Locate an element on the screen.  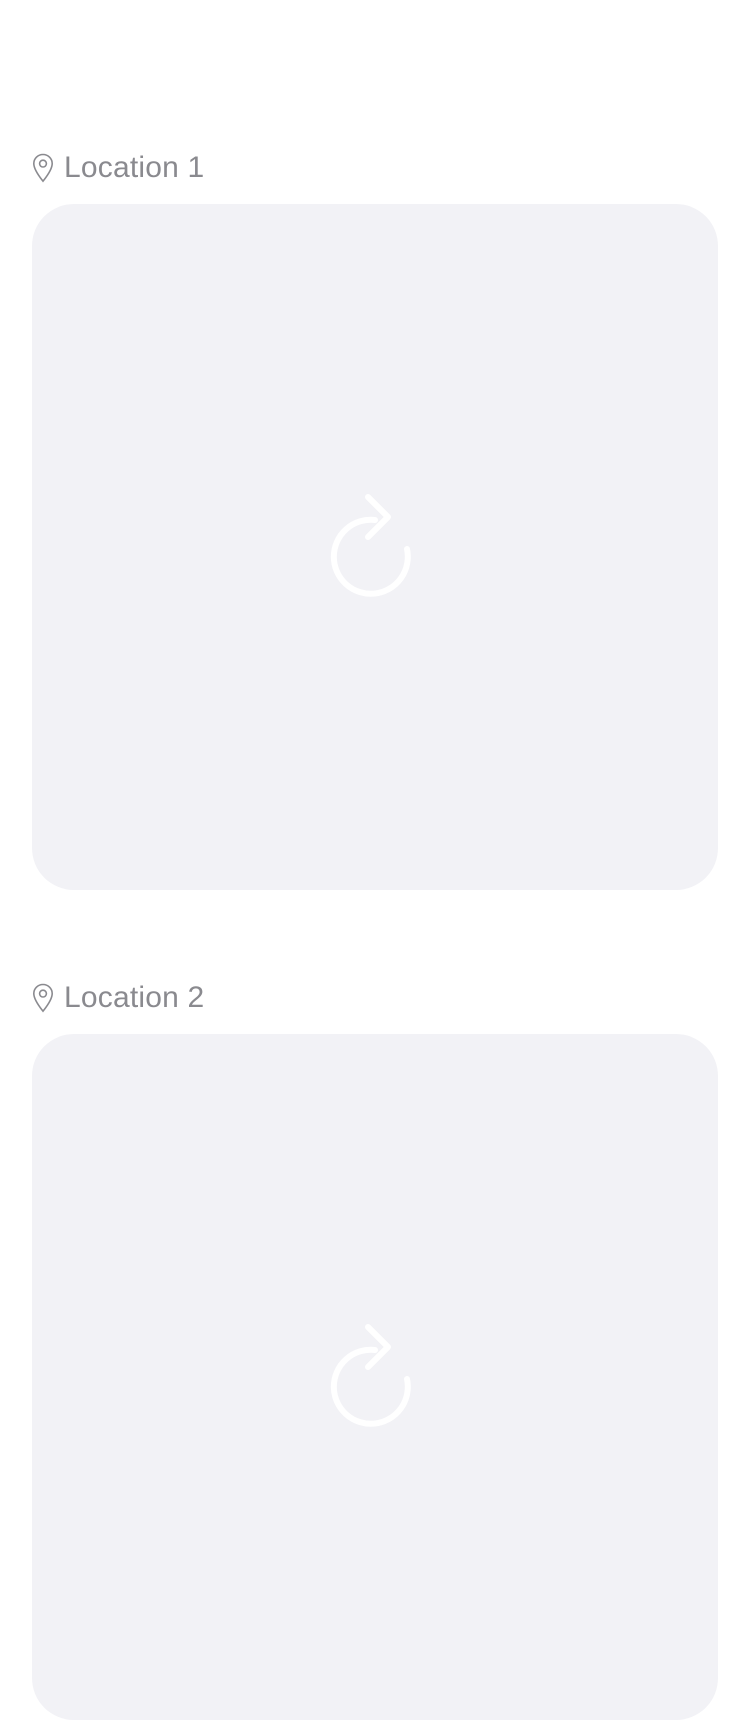
location-header: Location 2 is located at coordinates (375, 998).